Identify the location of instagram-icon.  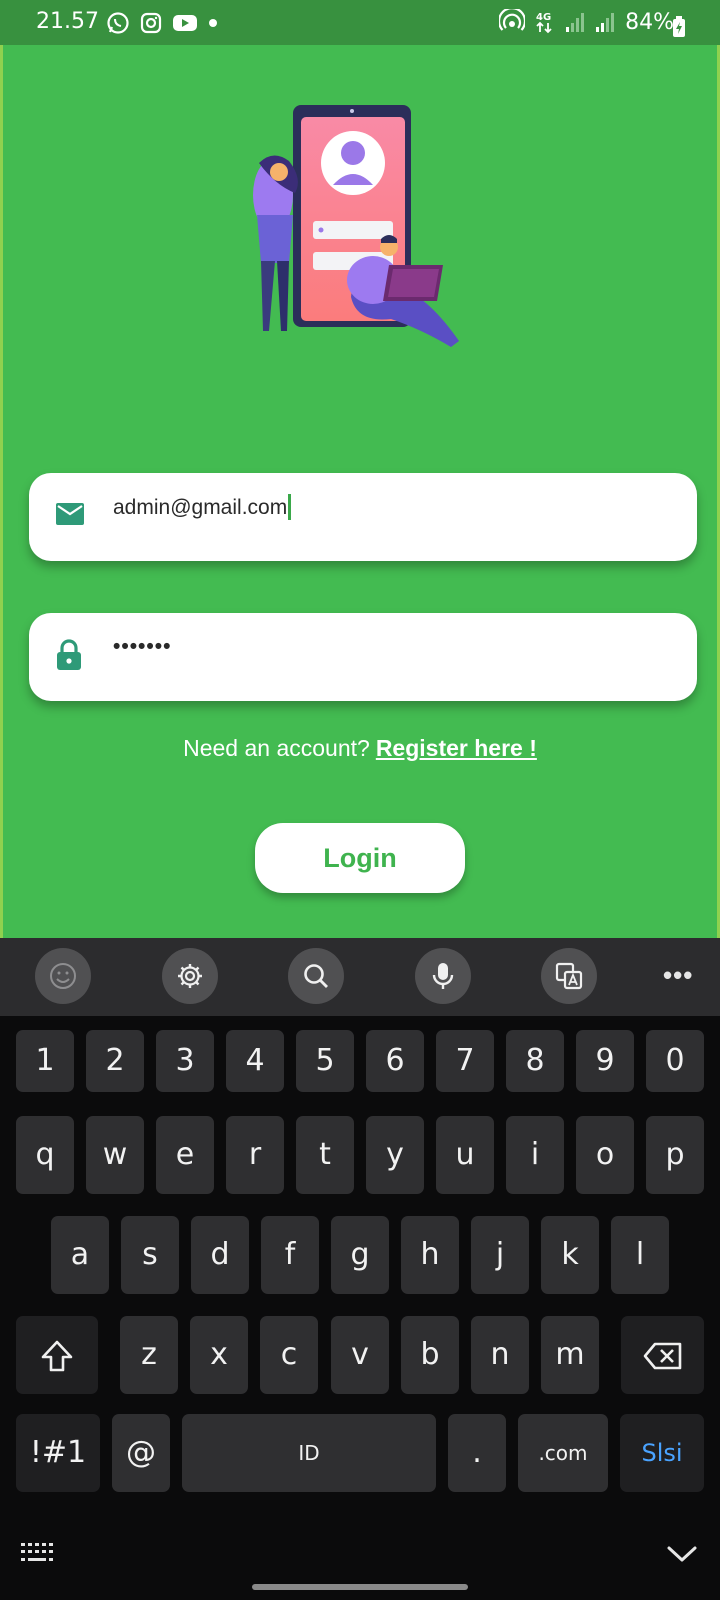
(151, 23).